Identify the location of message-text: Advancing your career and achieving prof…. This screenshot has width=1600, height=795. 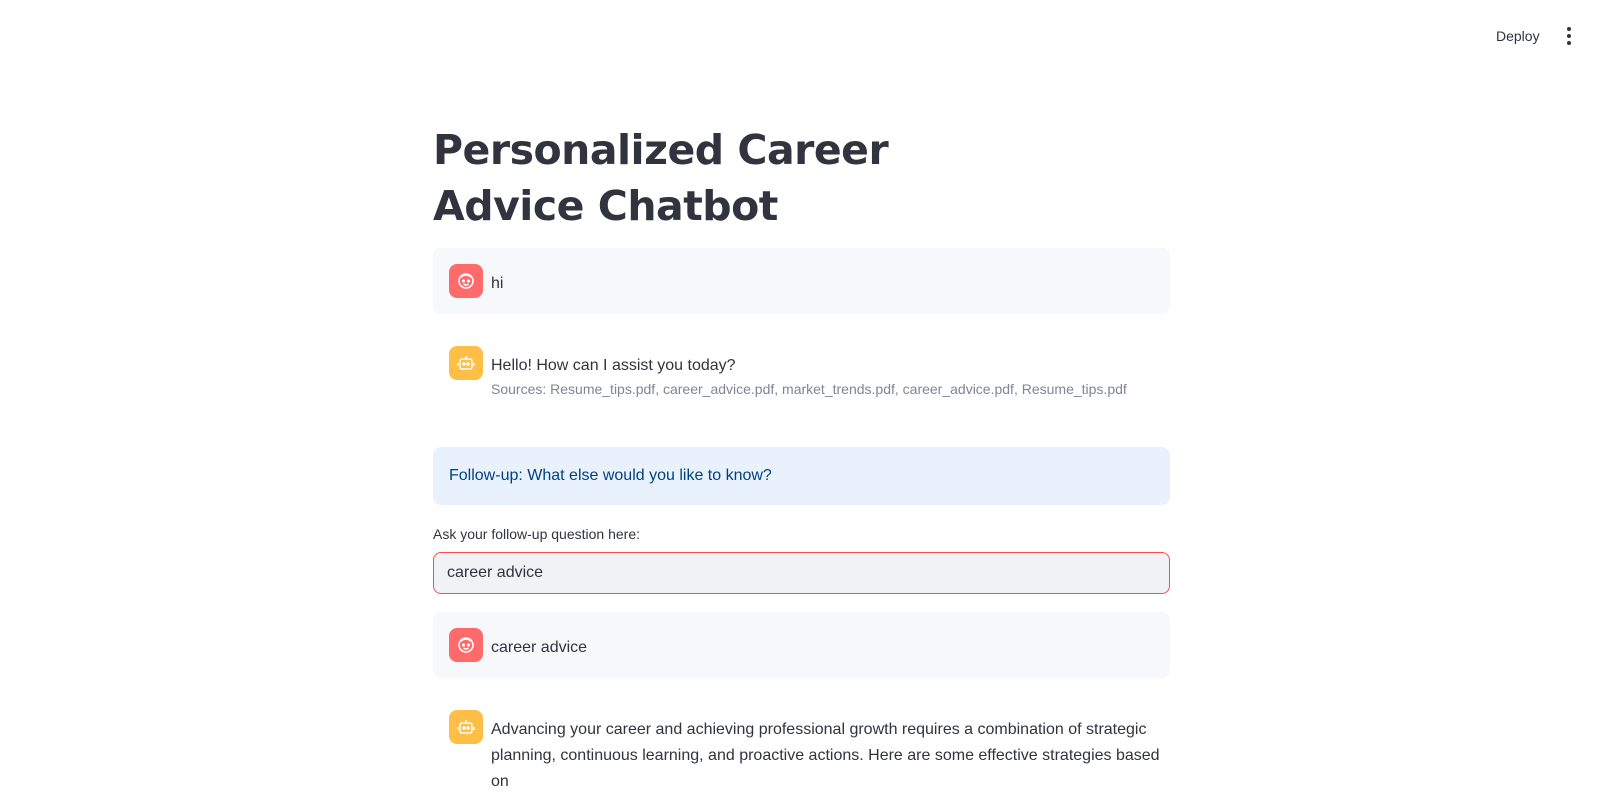
(825, 755).